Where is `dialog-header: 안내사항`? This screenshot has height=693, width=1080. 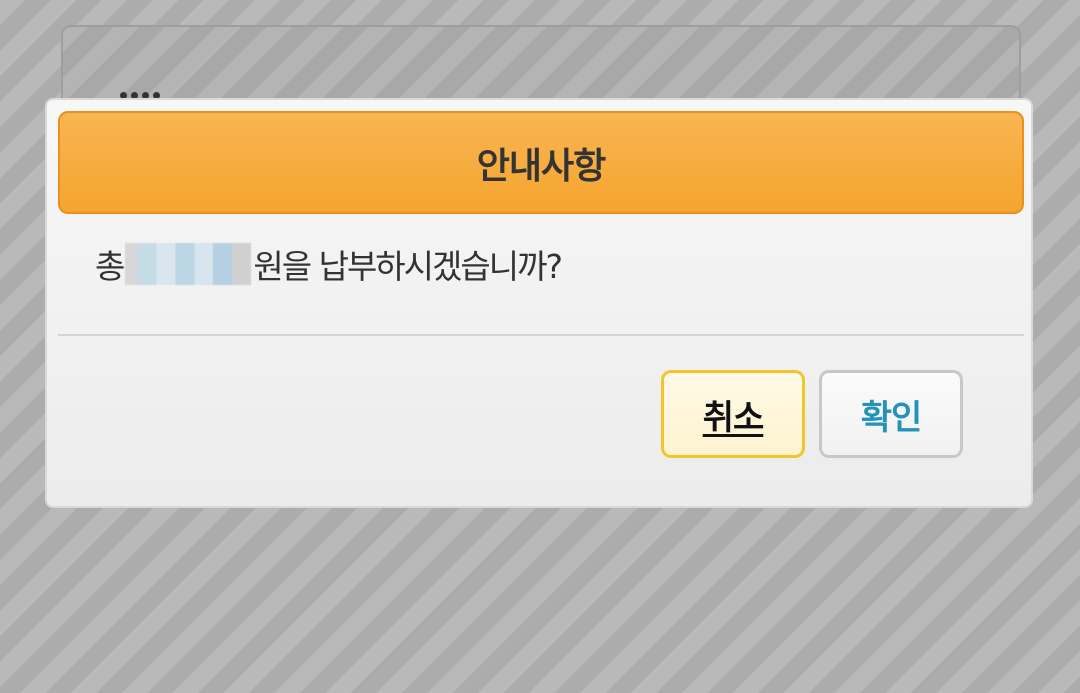
dialog-header: 안내사항 is located at coordinates (541, 162).